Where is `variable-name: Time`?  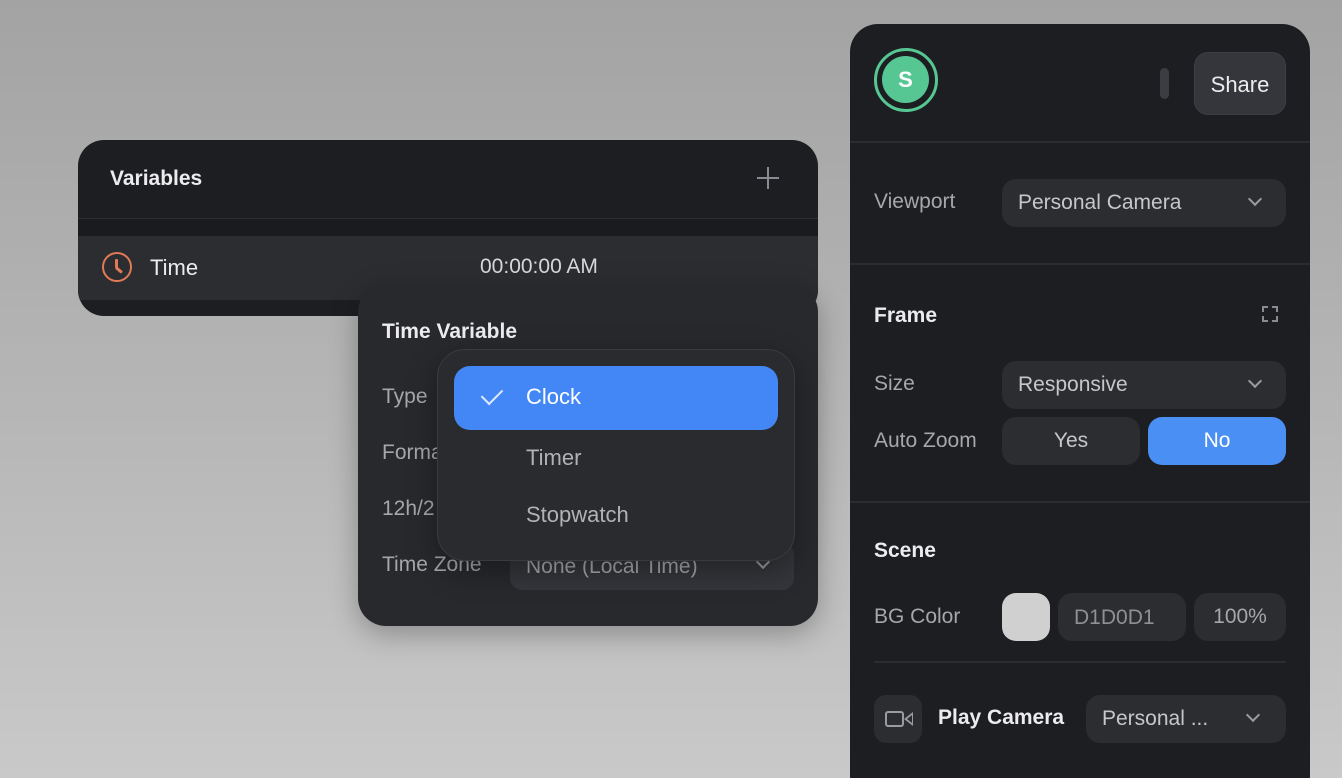 variable-name: Time is located at coordinates (174, 267).